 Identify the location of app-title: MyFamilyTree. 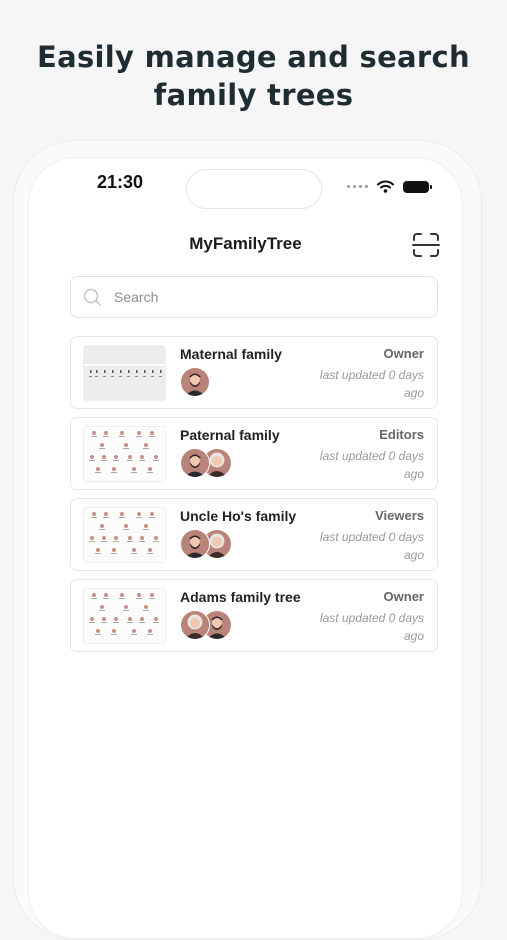
(245, 243).